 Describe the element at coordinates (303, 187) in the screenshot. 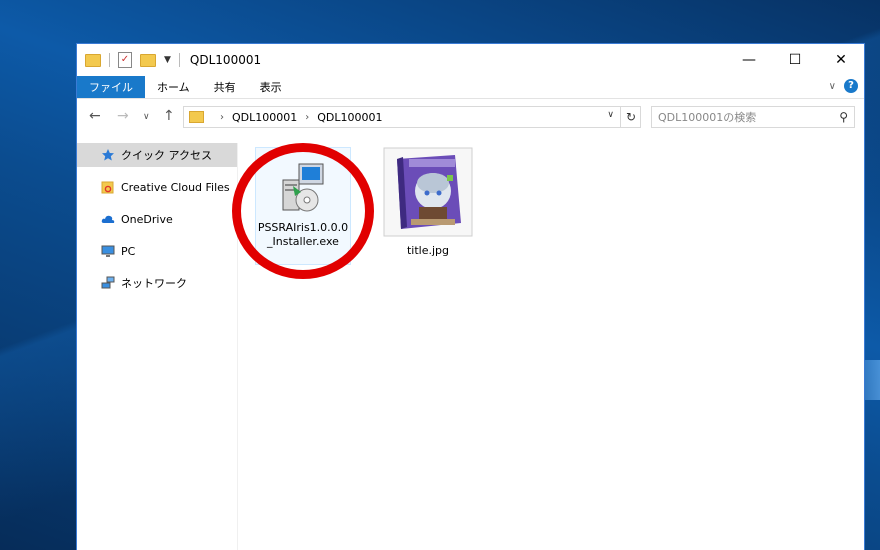

I see `installer-icon` at that location.